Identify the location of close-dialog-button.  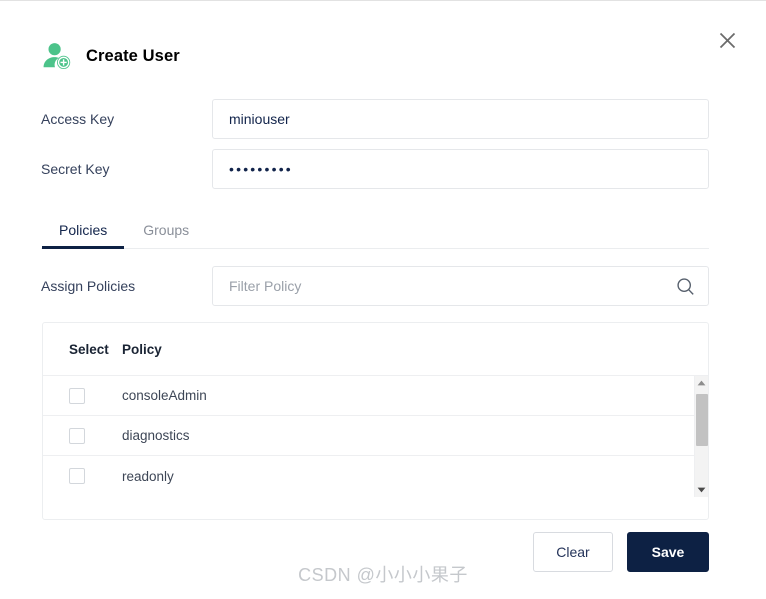
(727, 40).